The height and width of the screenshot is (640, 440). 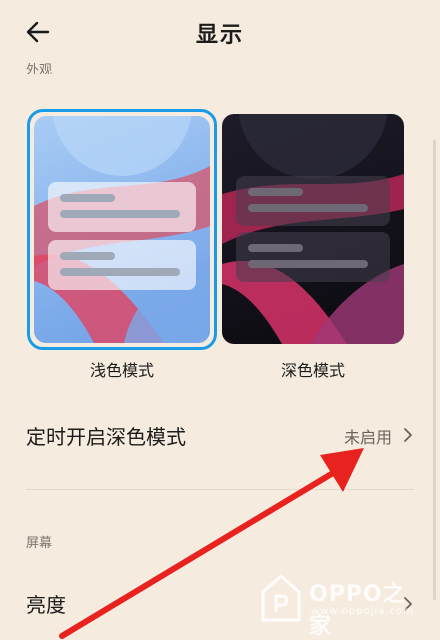 I want to click on watermark-url: www.oppojia.com, so click(x=362, y=611).